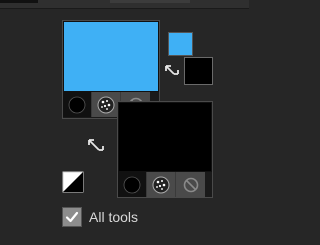 The width and height of the screenshot is (320, 245). I want to click on checkmark-icon, so click(72, 217).